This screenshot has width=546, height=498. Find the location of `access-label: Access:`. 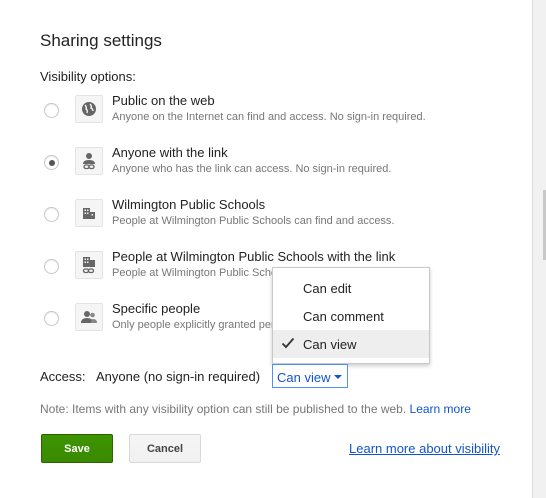

access-label: Access: is located at coordinates (63, 376).